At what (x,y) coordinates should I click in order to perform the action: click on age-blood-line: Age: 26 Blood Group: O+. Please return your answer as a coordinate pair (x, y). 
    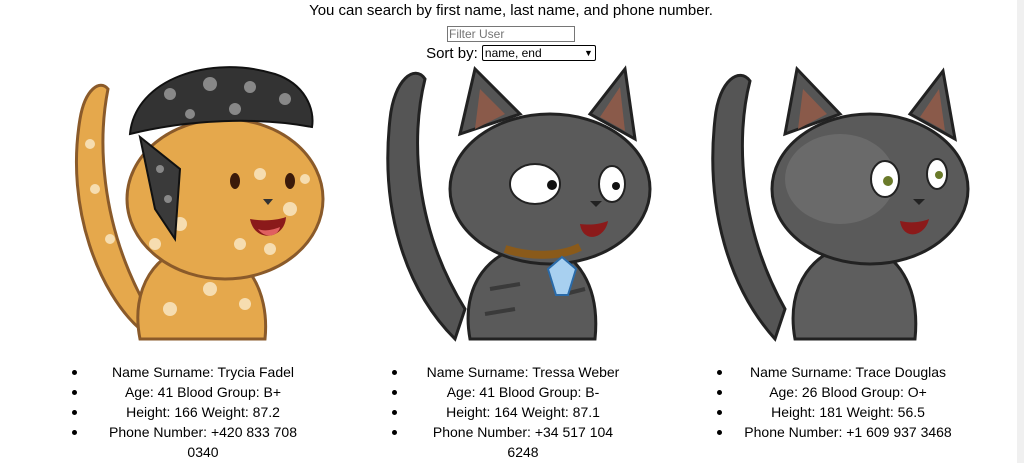
    Looking at the image, I should click on (829, 392).